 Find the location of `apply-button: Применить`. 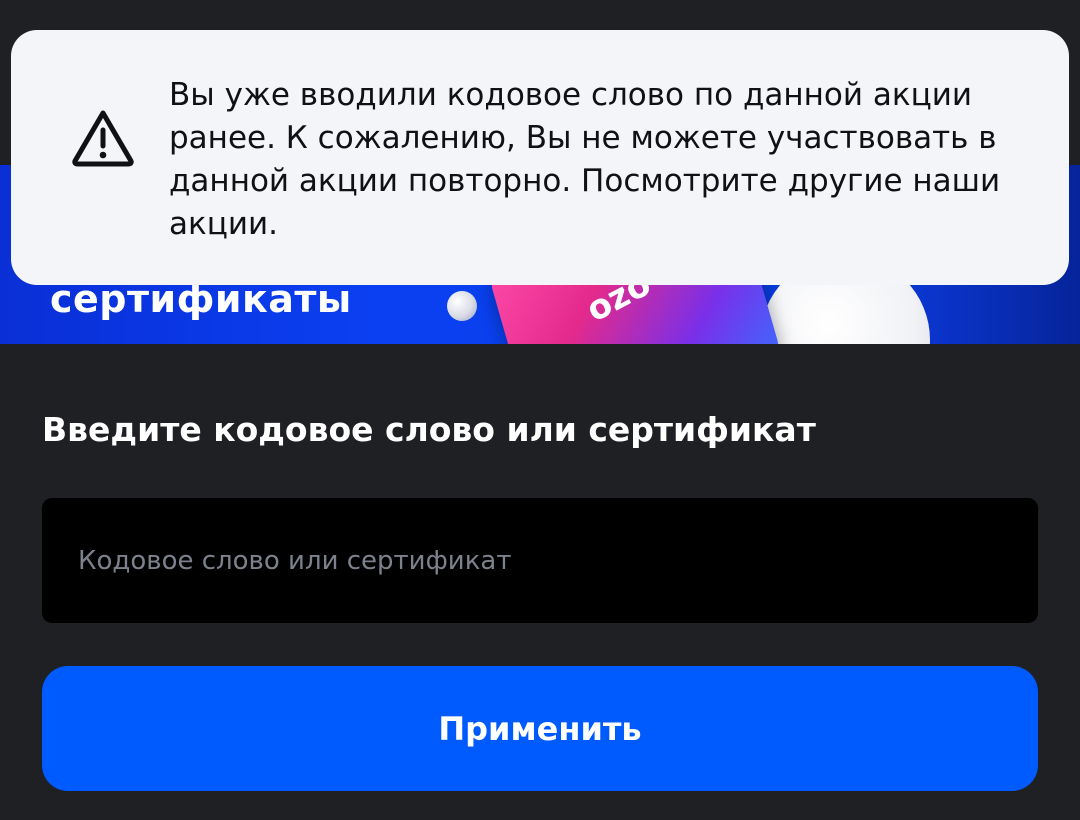

apply-button: Применить is located at coordinates (540, 728).